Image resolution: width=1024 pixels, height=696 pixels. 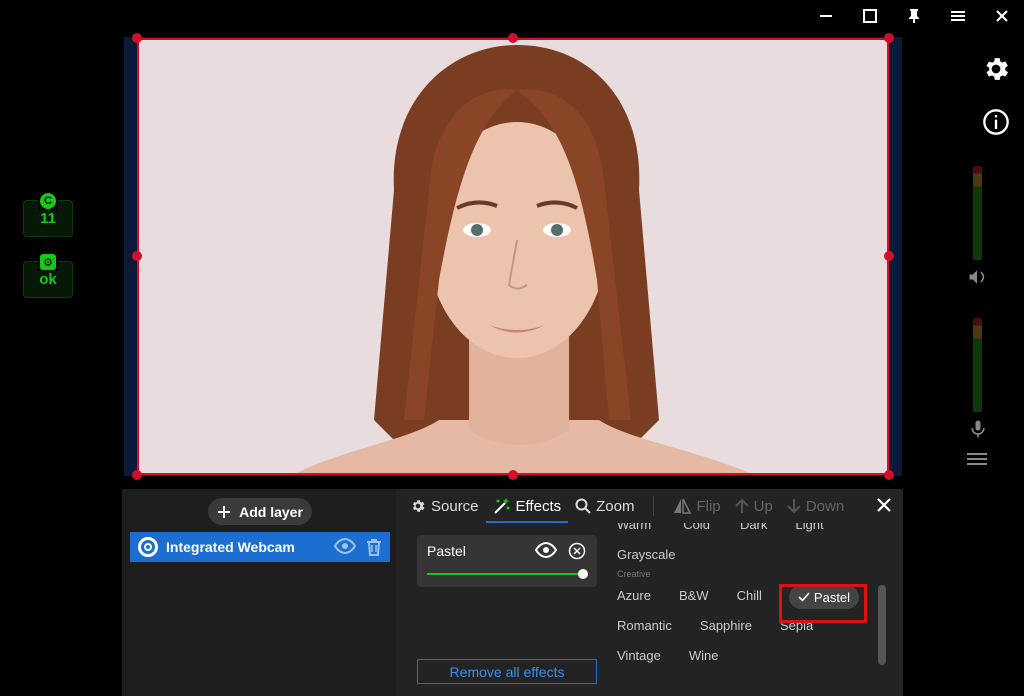 What do you see at coordinates (48, 262) in the screenshot?
I see `gear-icon: ⚙` at bounding box center [48, 262].